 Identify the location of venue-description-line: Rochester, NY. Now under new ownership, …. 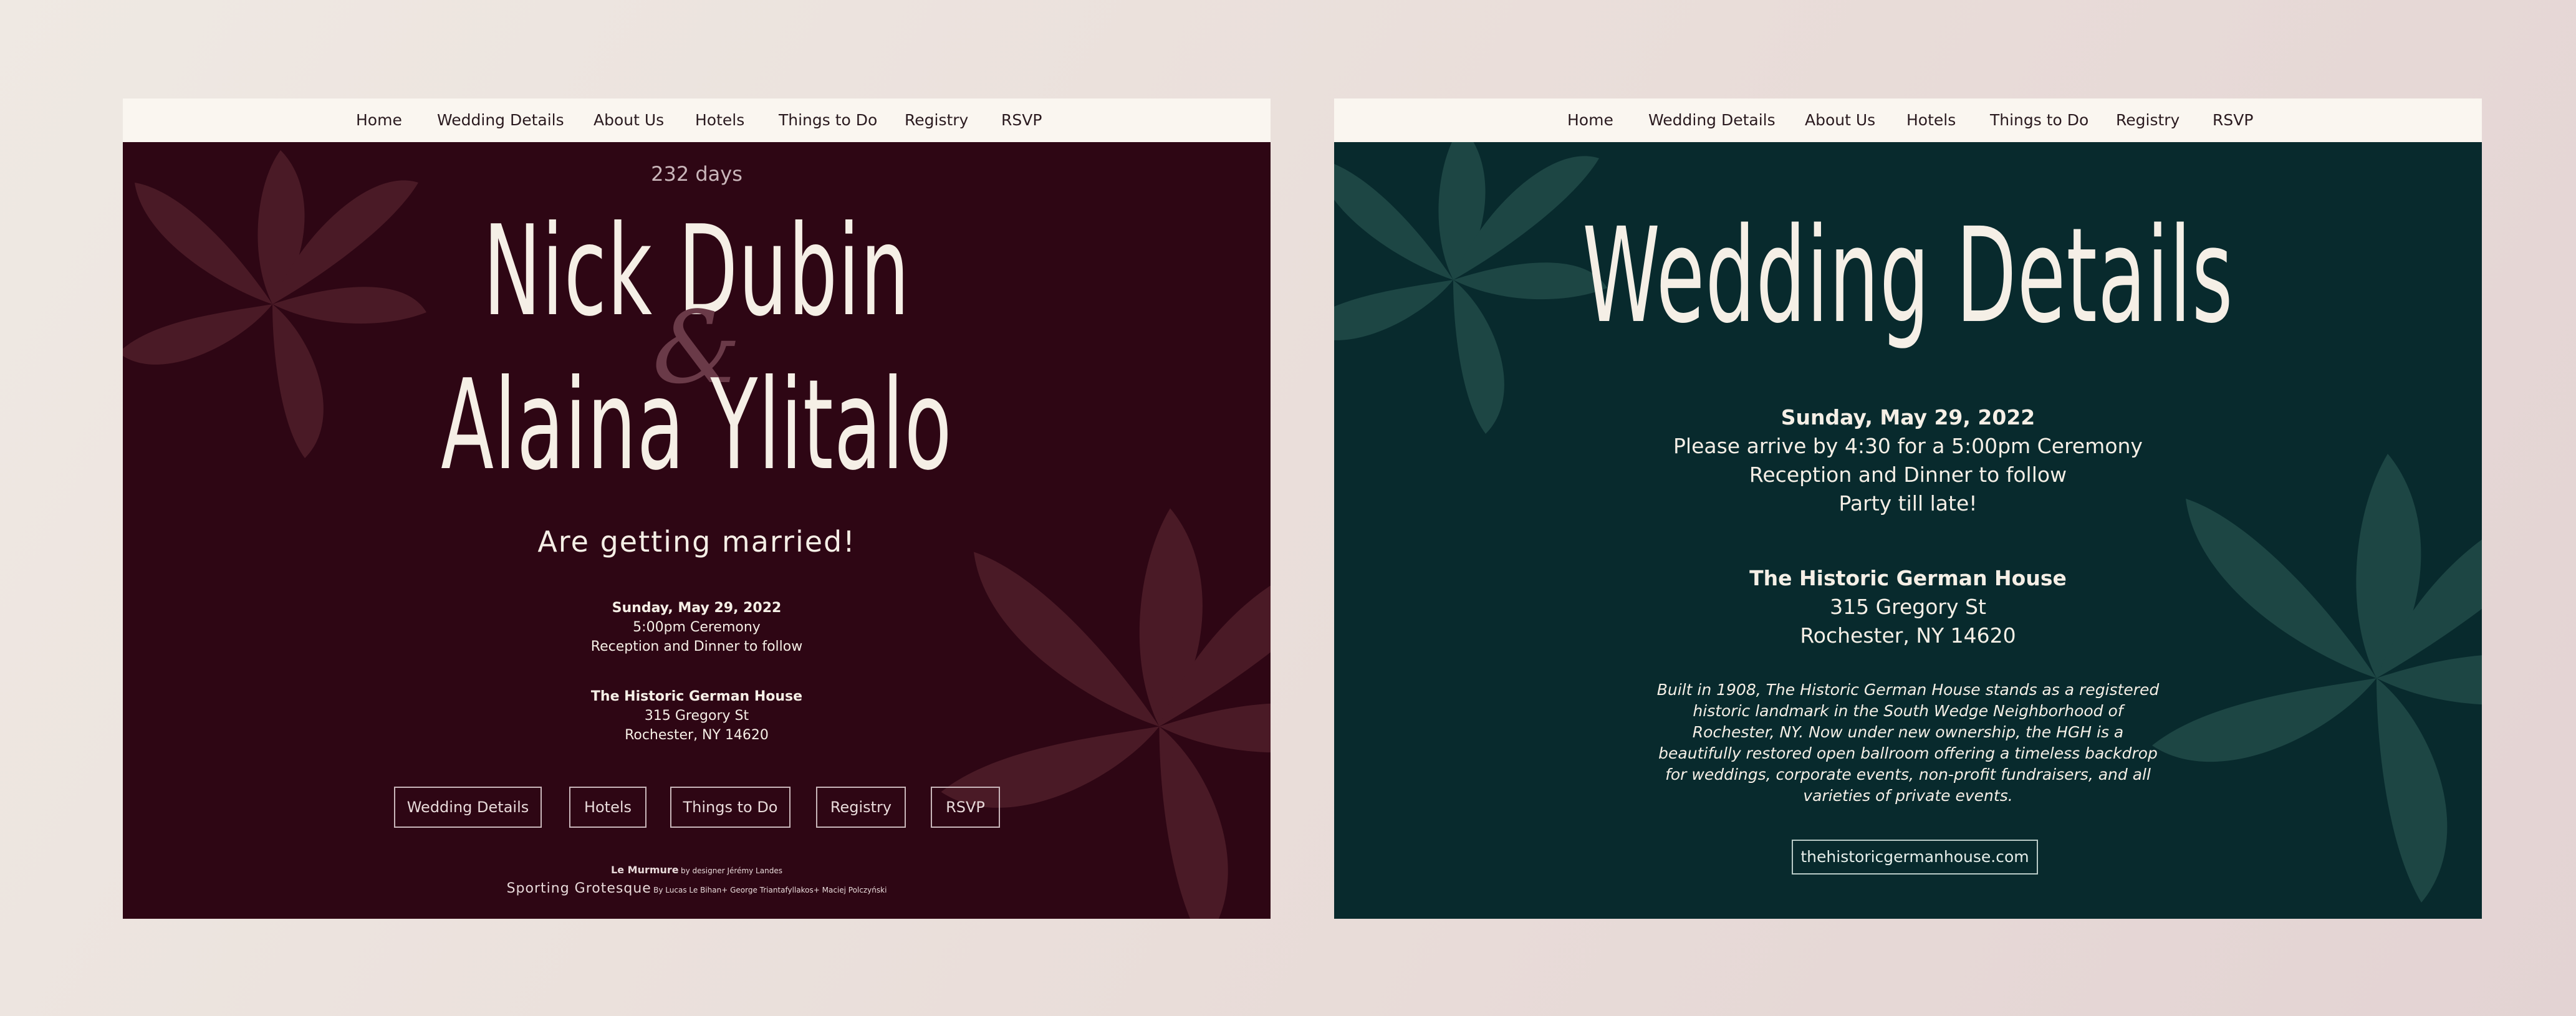
(1908, 732).